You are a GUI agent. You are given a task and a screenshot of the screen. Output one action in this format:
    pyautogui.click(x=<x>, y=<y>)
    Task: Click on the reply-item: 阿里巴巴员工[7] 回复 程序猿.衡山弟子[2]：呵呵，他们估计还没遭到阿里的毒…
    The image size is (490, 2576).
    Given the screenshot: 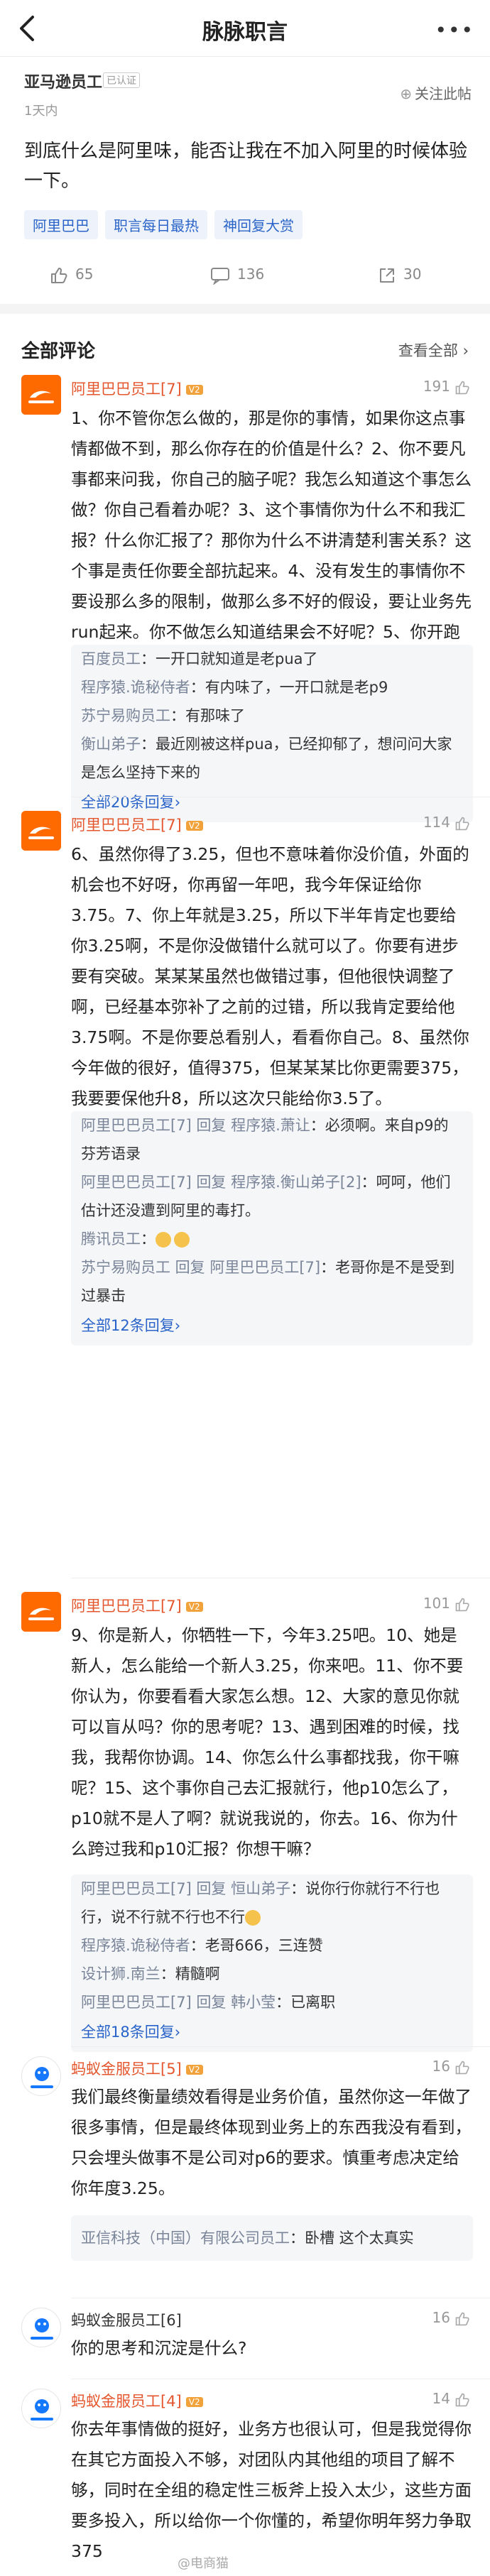 What is the action you would take?
    pyautogui.click(x=272, y=1196)
    